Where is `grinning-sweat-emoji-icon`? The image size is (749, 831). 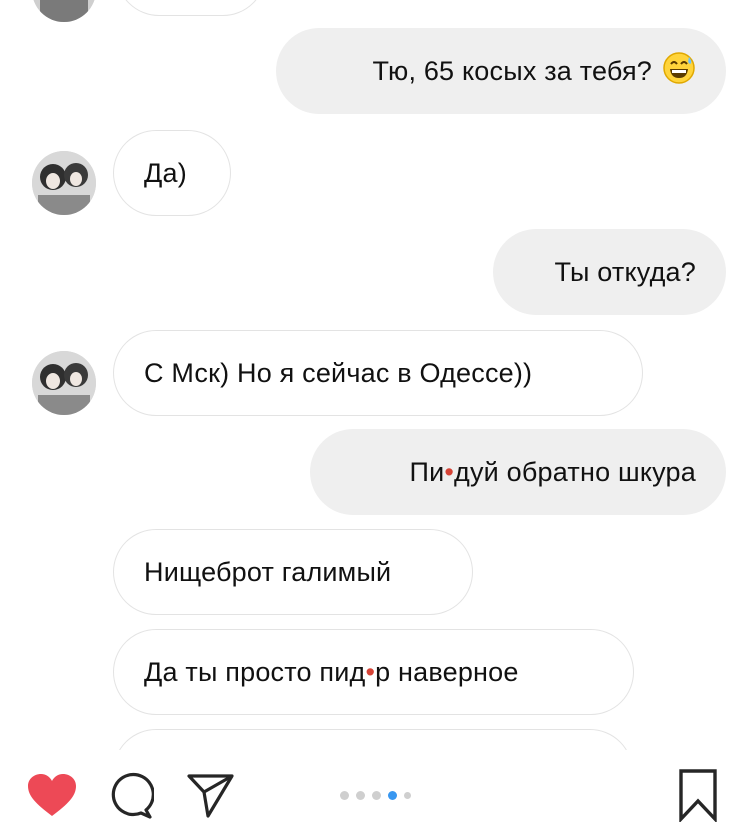
grinning-sweat-emoji-icon is located at coordinates (679, 71).